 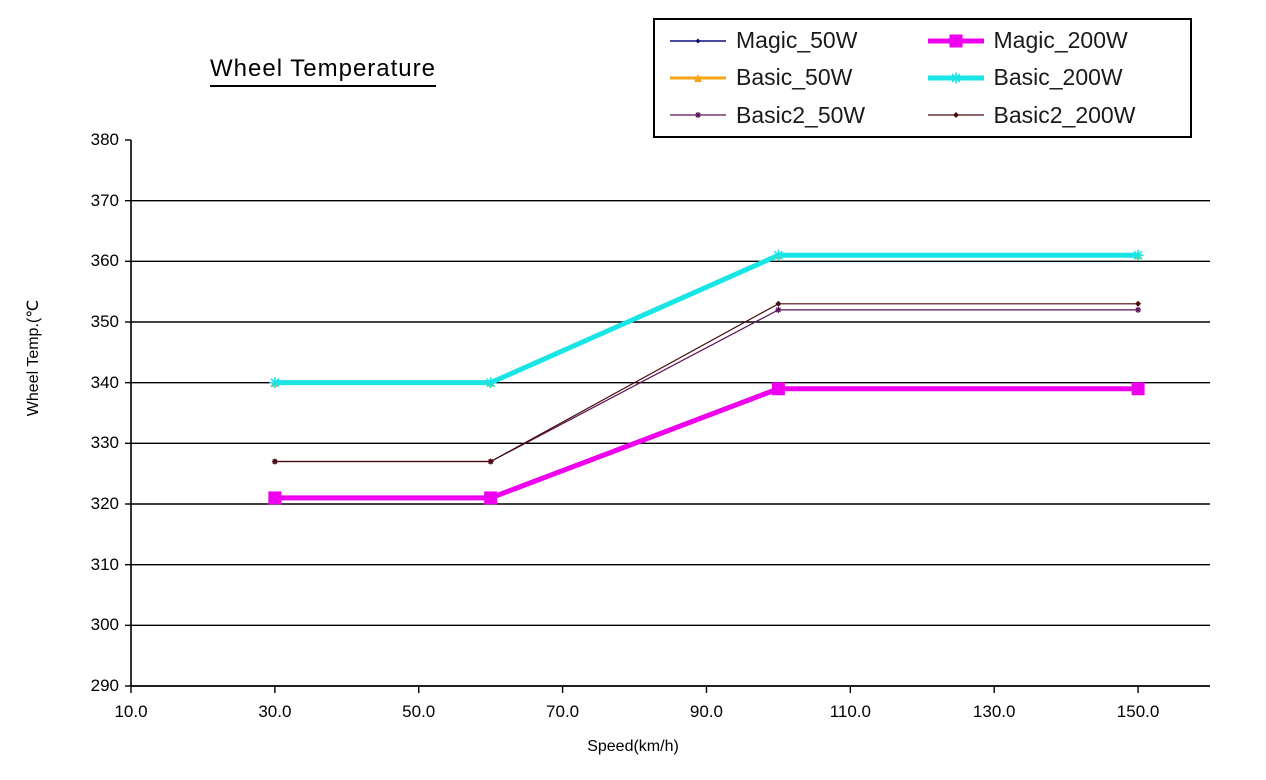 I want to click on series-line-basic_50w, so click(x=706, y=319).